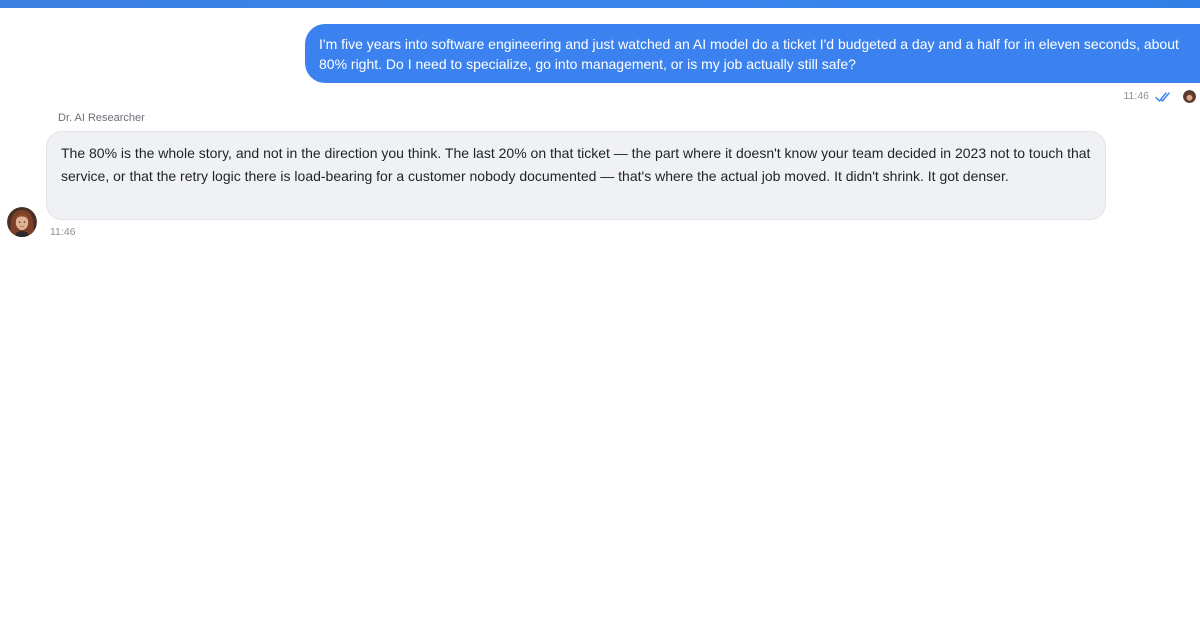 The height and width of the screenshot is (630, 1200). I want to click on incoming-timestamp: 11:46, so click(63, 232).